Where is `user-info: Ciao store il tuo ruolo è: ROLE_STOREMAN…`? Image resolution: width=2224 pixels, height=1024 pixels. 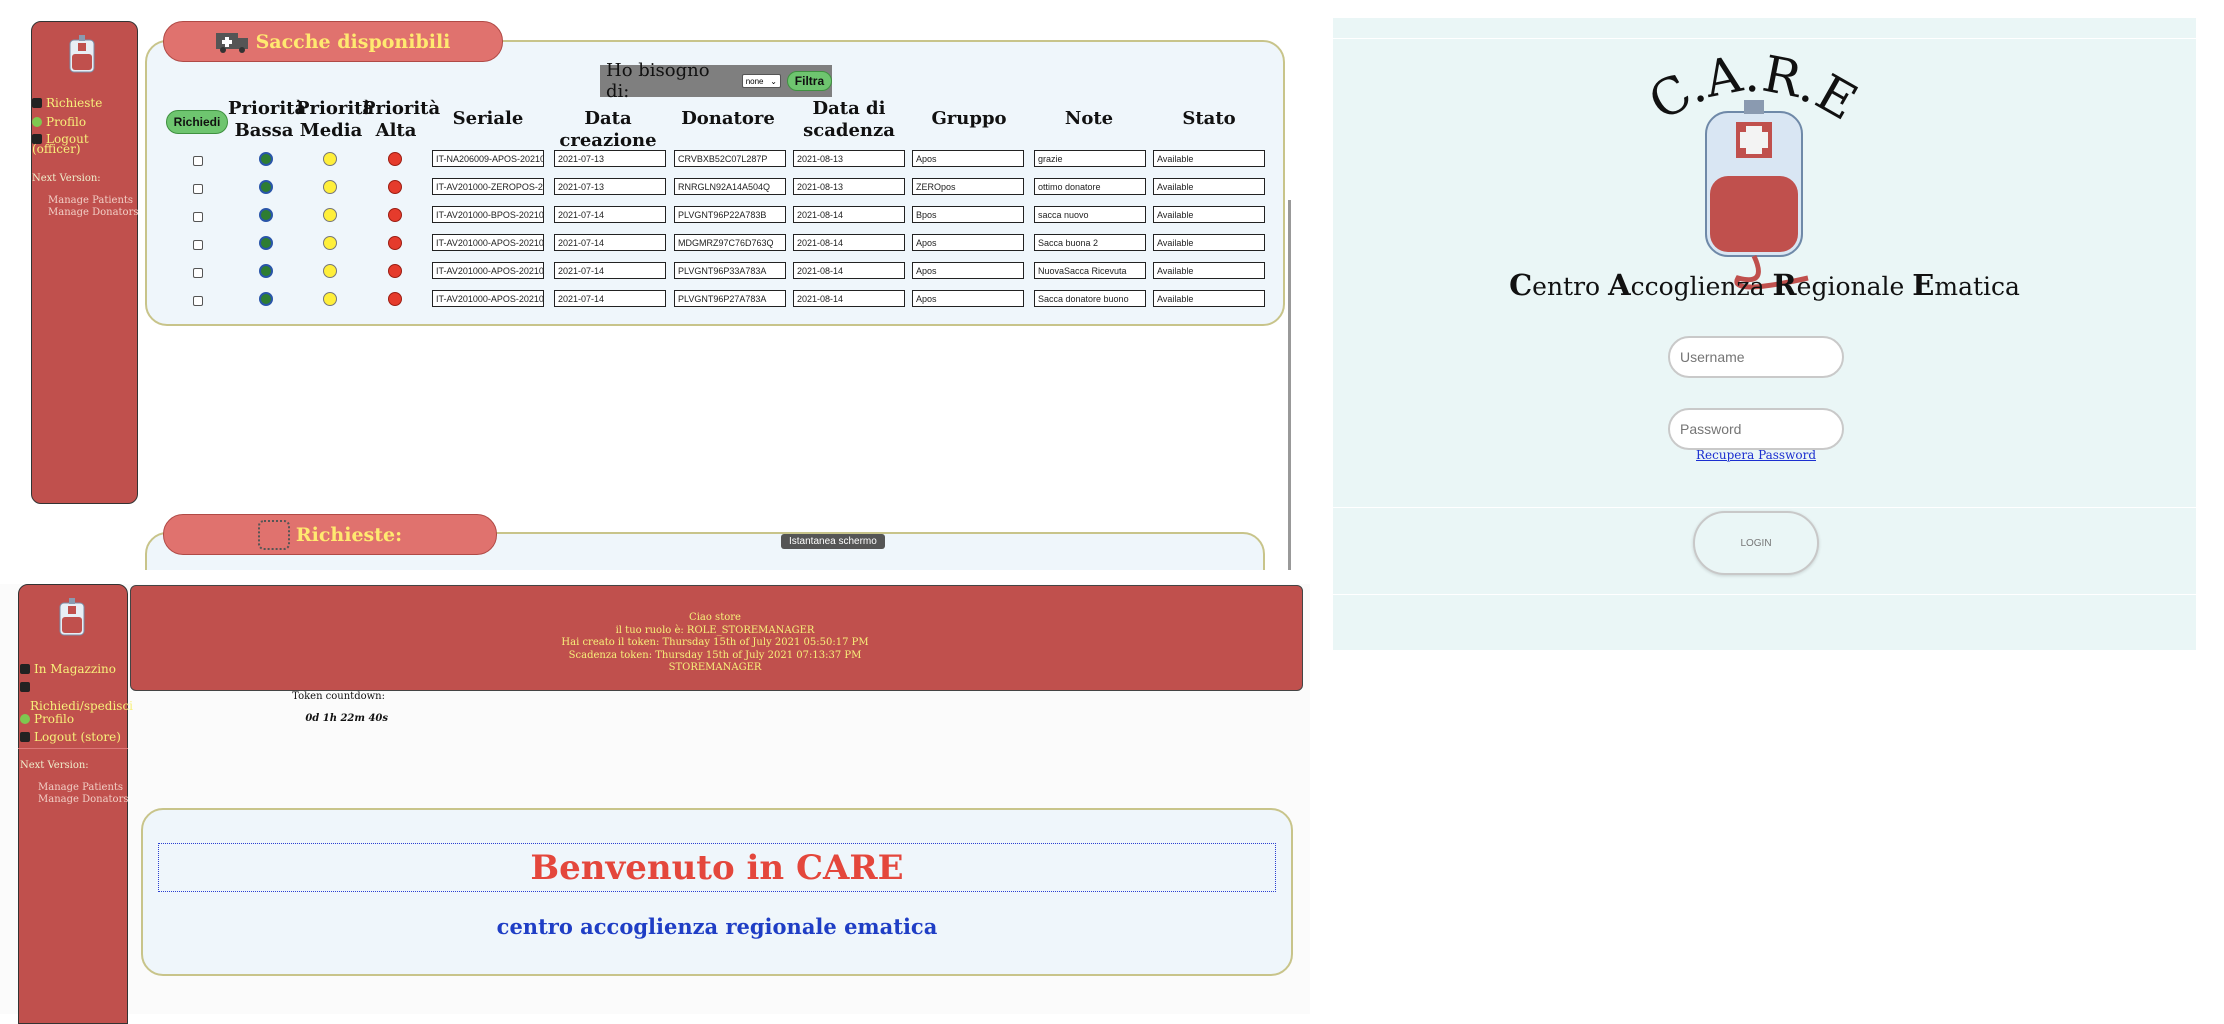
user-info: Ciao store il tuo ruolo è: ROLE_STOREMAN… is located at coordinates (715, 643).